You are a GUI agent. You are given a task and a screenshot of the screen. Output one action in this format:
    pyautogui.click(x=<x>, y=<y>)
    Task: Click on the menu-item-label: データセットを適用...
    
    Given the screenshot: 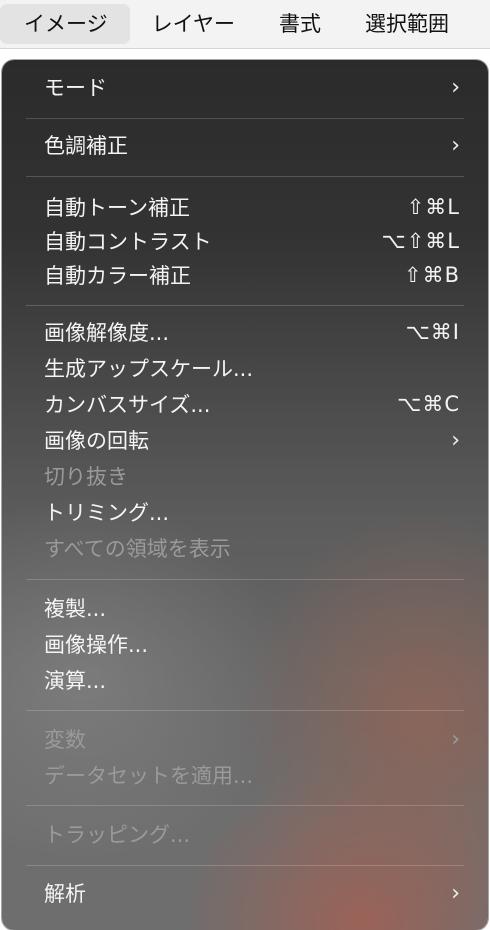 What is the action you would take?
    pyautogui.click(x=149, y=776)
    